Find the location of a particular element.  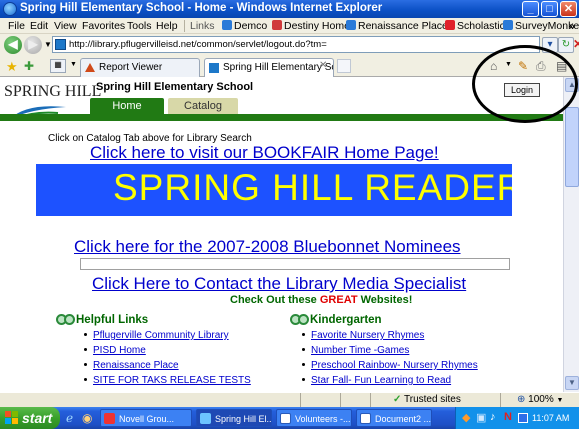

add-favorites-icon: ✚ is located at coordinates (29, 66).